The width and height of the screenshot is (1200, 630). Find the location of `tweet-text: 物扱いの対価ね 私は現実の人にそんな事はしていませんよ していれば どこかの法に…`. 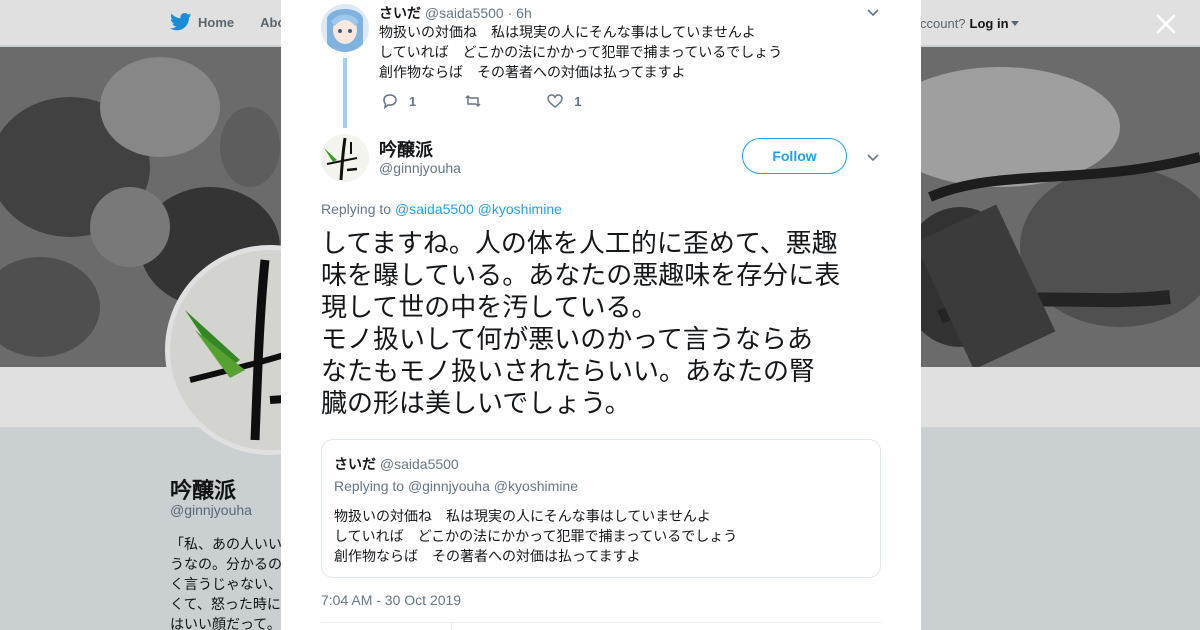

tweet-text: 物扱いの対価ね 私は現実の人にそんな事はしていませんよ していれば どこかの法に… is located at coordinates (580, 52).